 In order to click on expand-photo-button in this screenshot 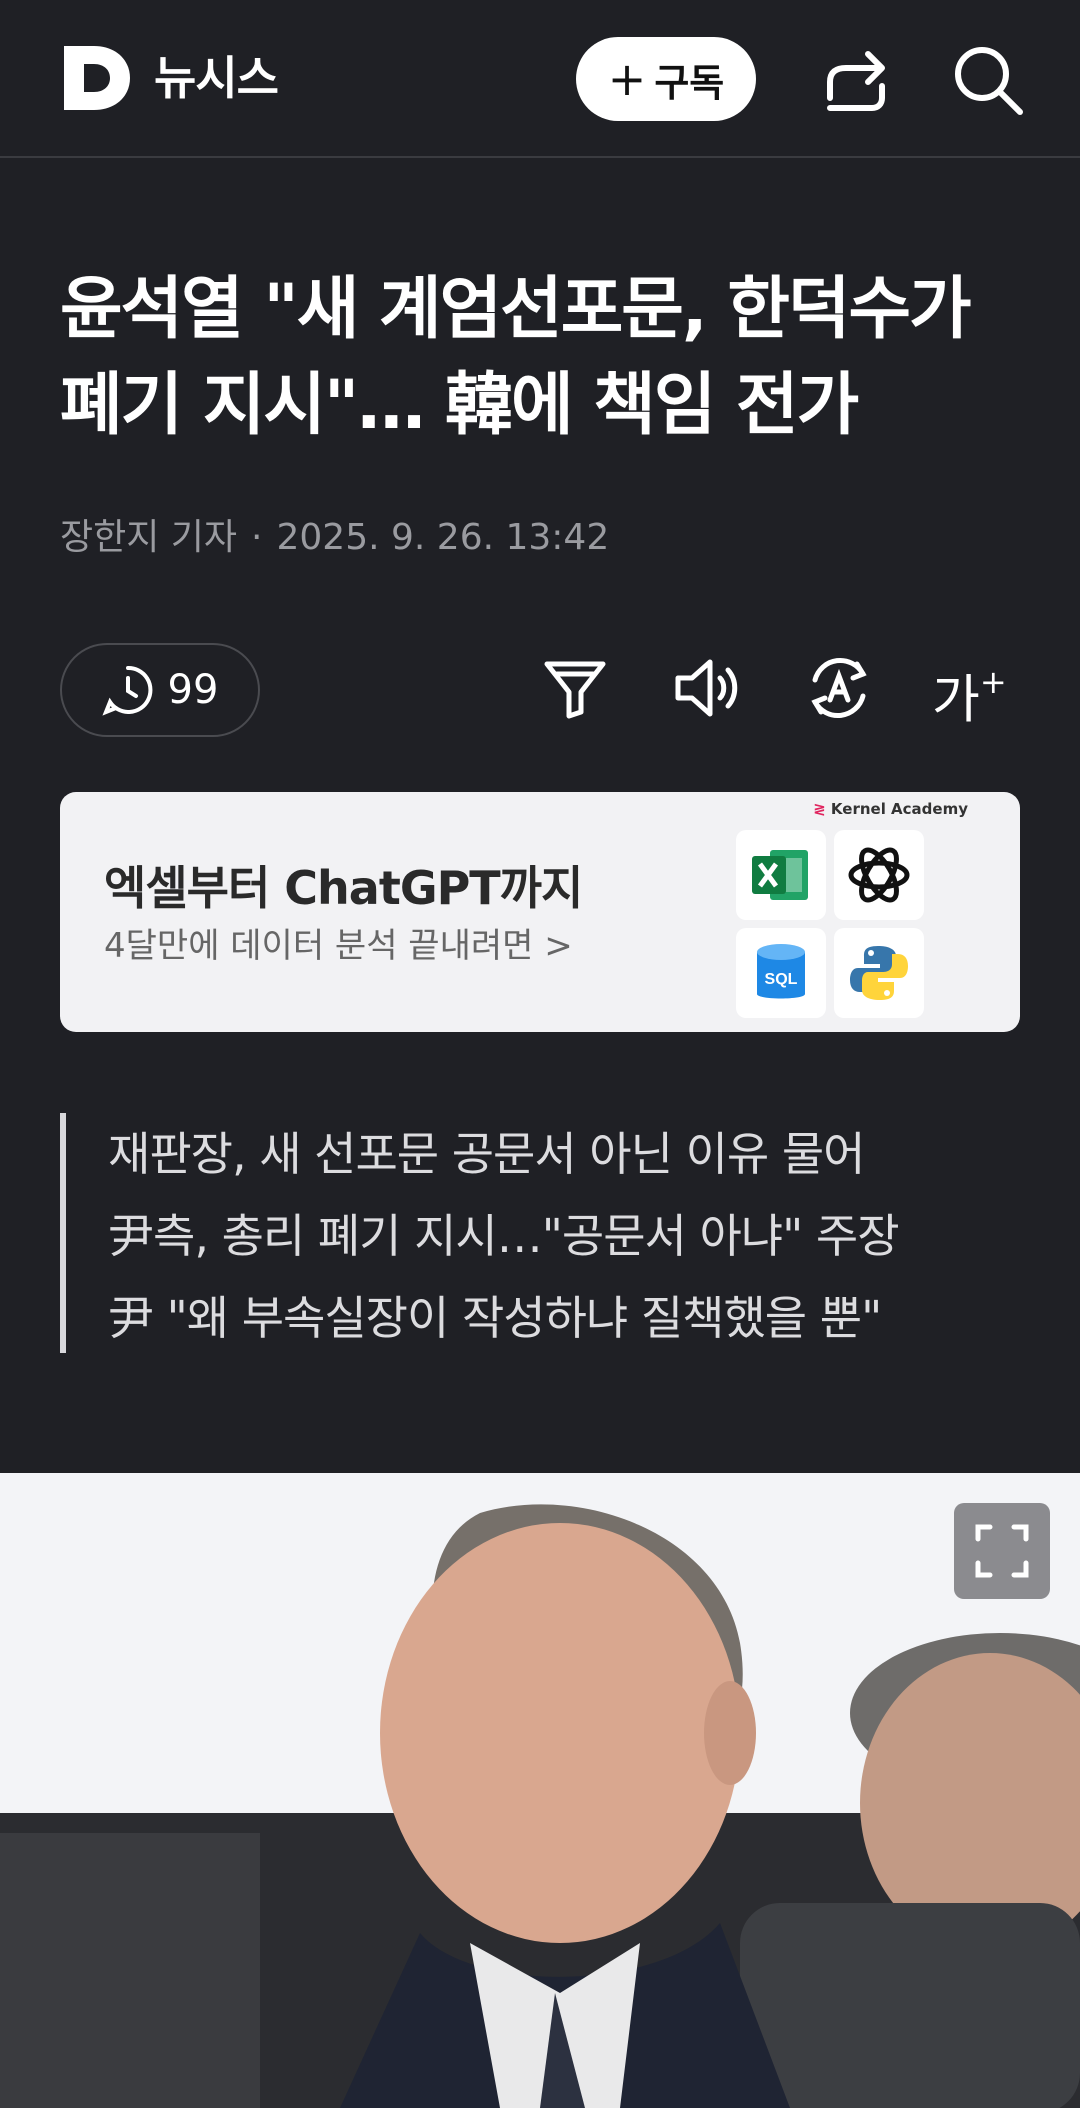, I will do `click(1002, 1551)`.